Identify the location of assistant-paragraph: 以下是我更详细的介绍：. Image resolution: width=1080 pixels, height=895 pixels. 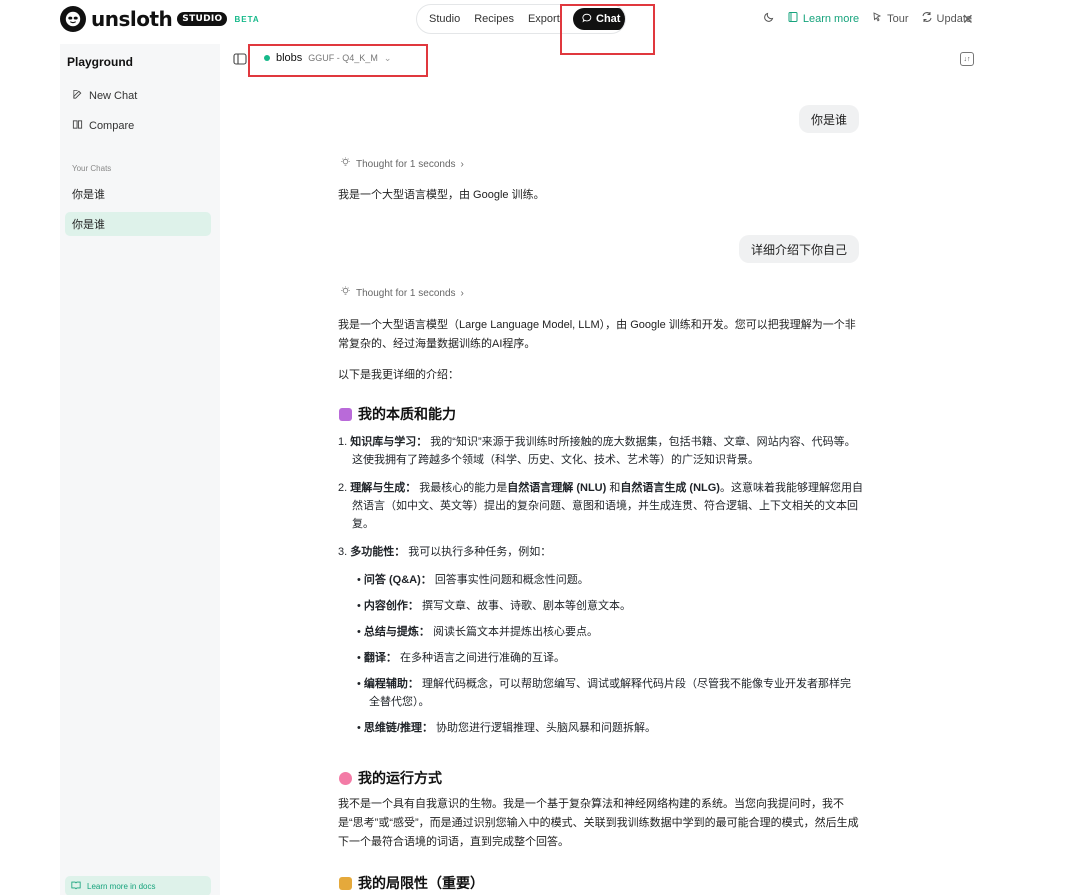
(398, 375).